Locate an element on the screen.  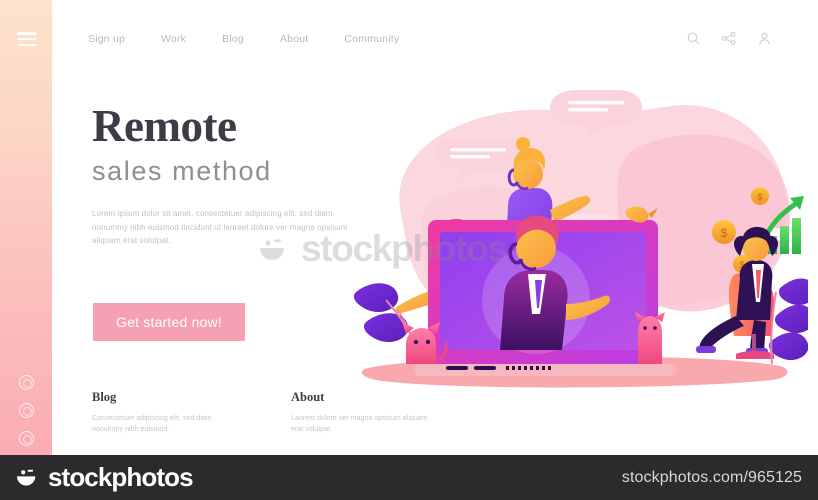
nav-link-sign-up: Sign up is located at coordinates (106, 39).